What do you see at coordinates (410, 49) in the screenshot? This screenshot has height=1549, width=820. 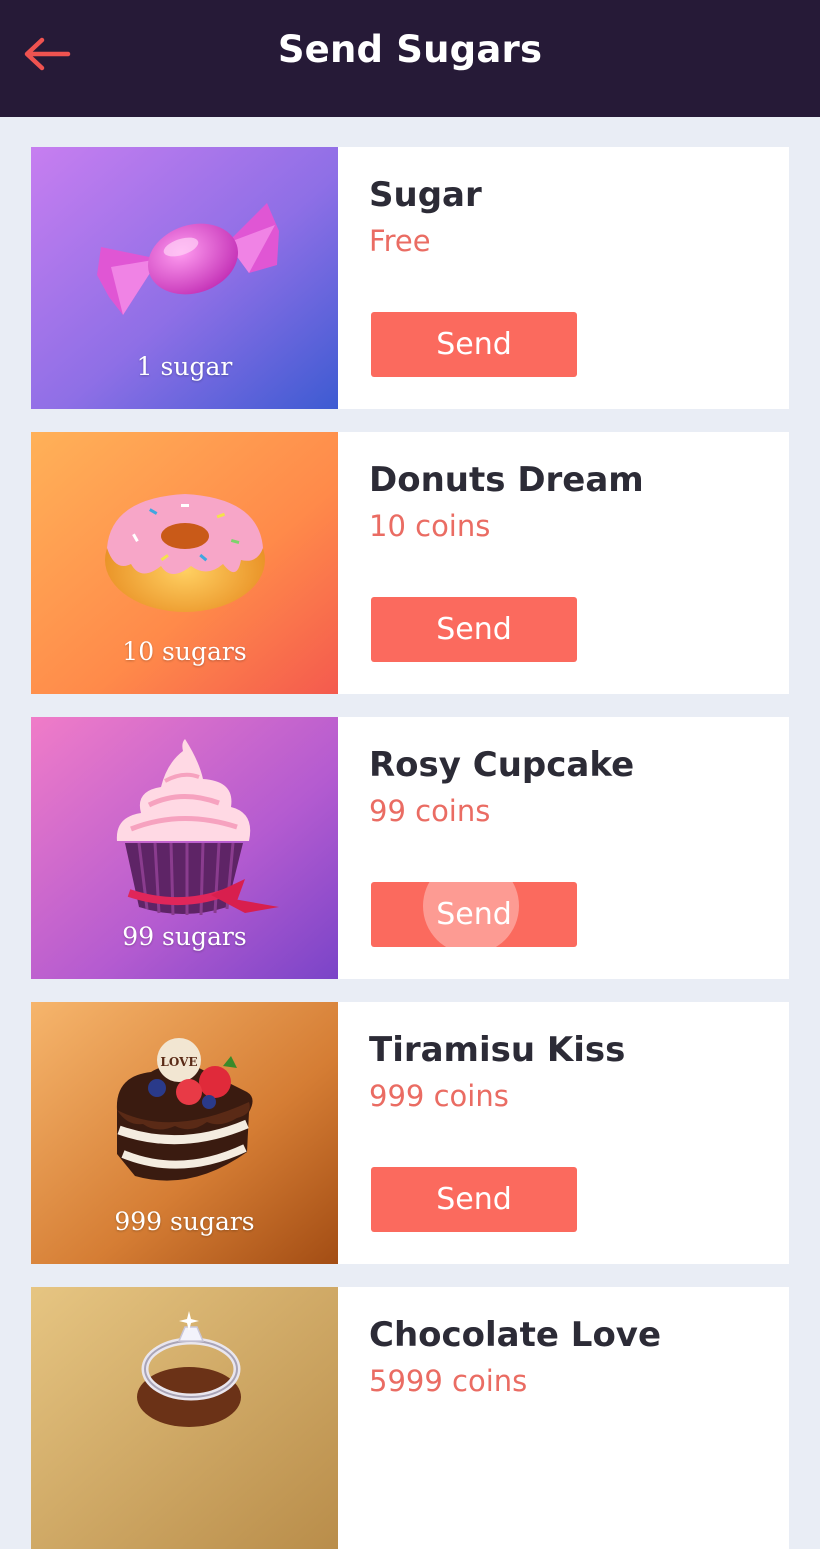 I see `page-title: Send Sugars` at bounding box center [410, 49].